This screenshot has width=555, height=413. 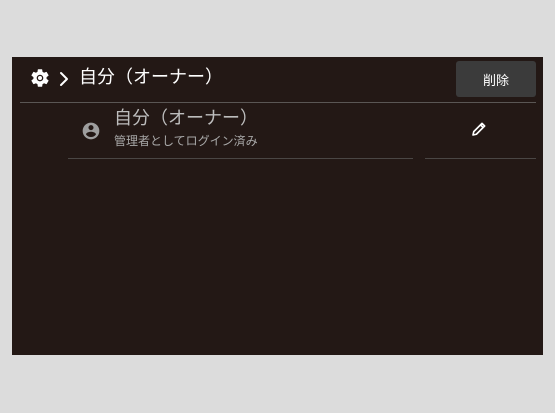 What do you see at coordinates (186, 118) in the screenshot?
I see `user-name: 自分（オーナー）` at bounding box center [186, 118].